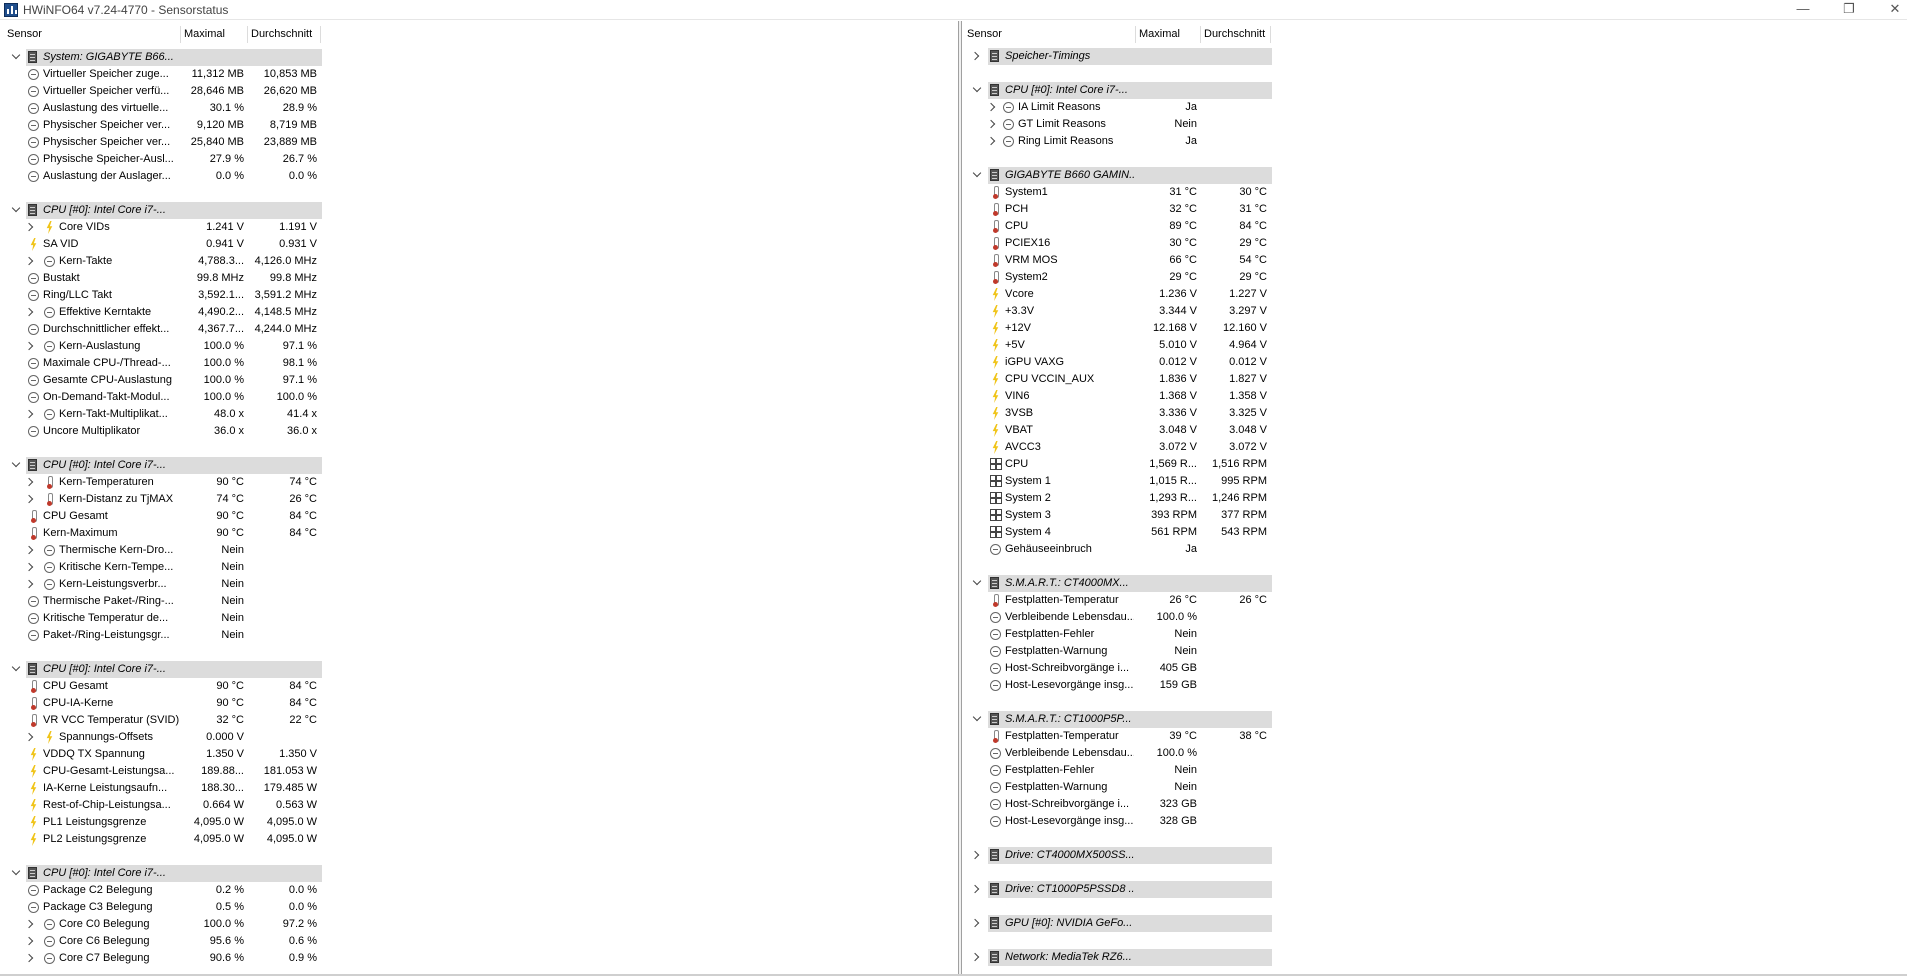 Image resolution: width=1907 pixels, height=976 pixels. Describe the element at coordinates (479, 278) in the screenshot. I see `sensor-row: Bustakt 99.8 MHz 99.8 MHz` at that location.